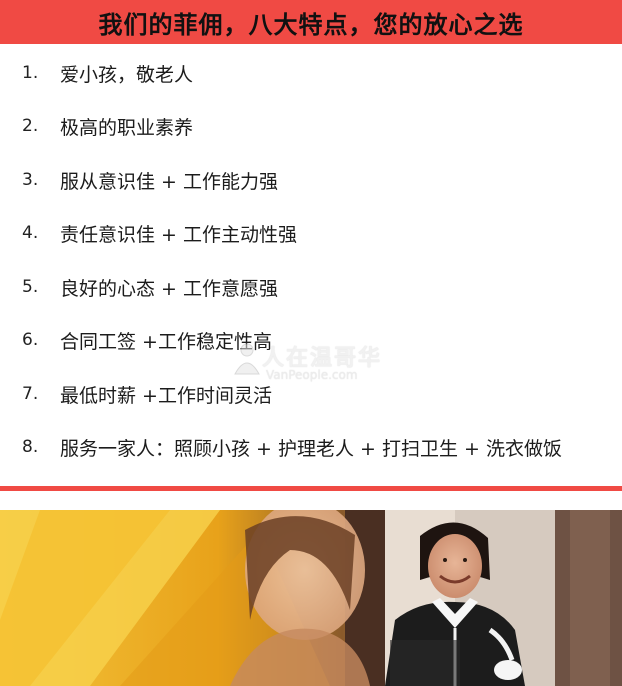 Image resolution: width=622 pixels, height=686 pixels. I want to click on item-text: 良好的心态 + 工作意愿强, so click(169, 288).